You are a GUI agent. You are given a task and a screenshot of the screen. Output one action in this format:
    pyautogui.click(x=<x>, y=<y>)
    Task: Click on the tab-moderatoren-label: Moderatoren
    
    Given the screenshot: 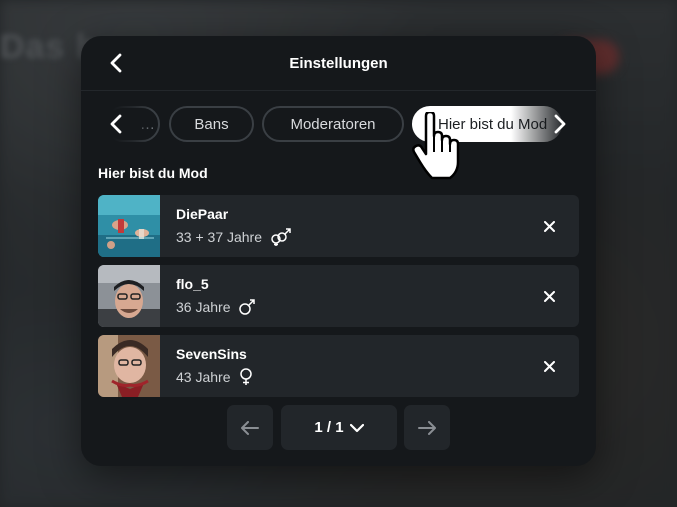 What is the action you would take?
    pyautogui.click(x=333, y=124)
    